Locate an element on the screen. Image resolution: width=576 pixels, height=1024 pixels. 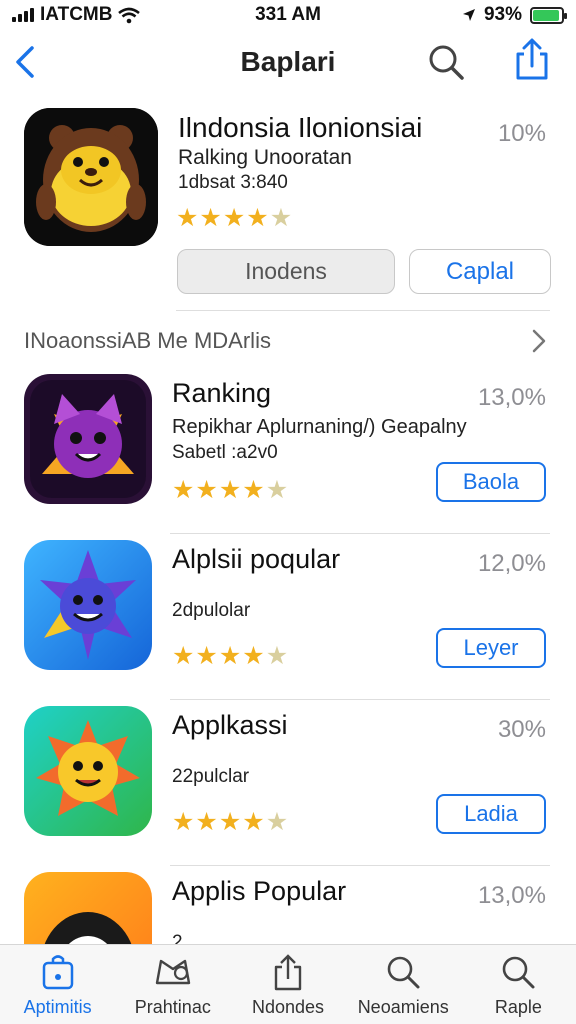
search-icon is located at coordinates (446, 62).